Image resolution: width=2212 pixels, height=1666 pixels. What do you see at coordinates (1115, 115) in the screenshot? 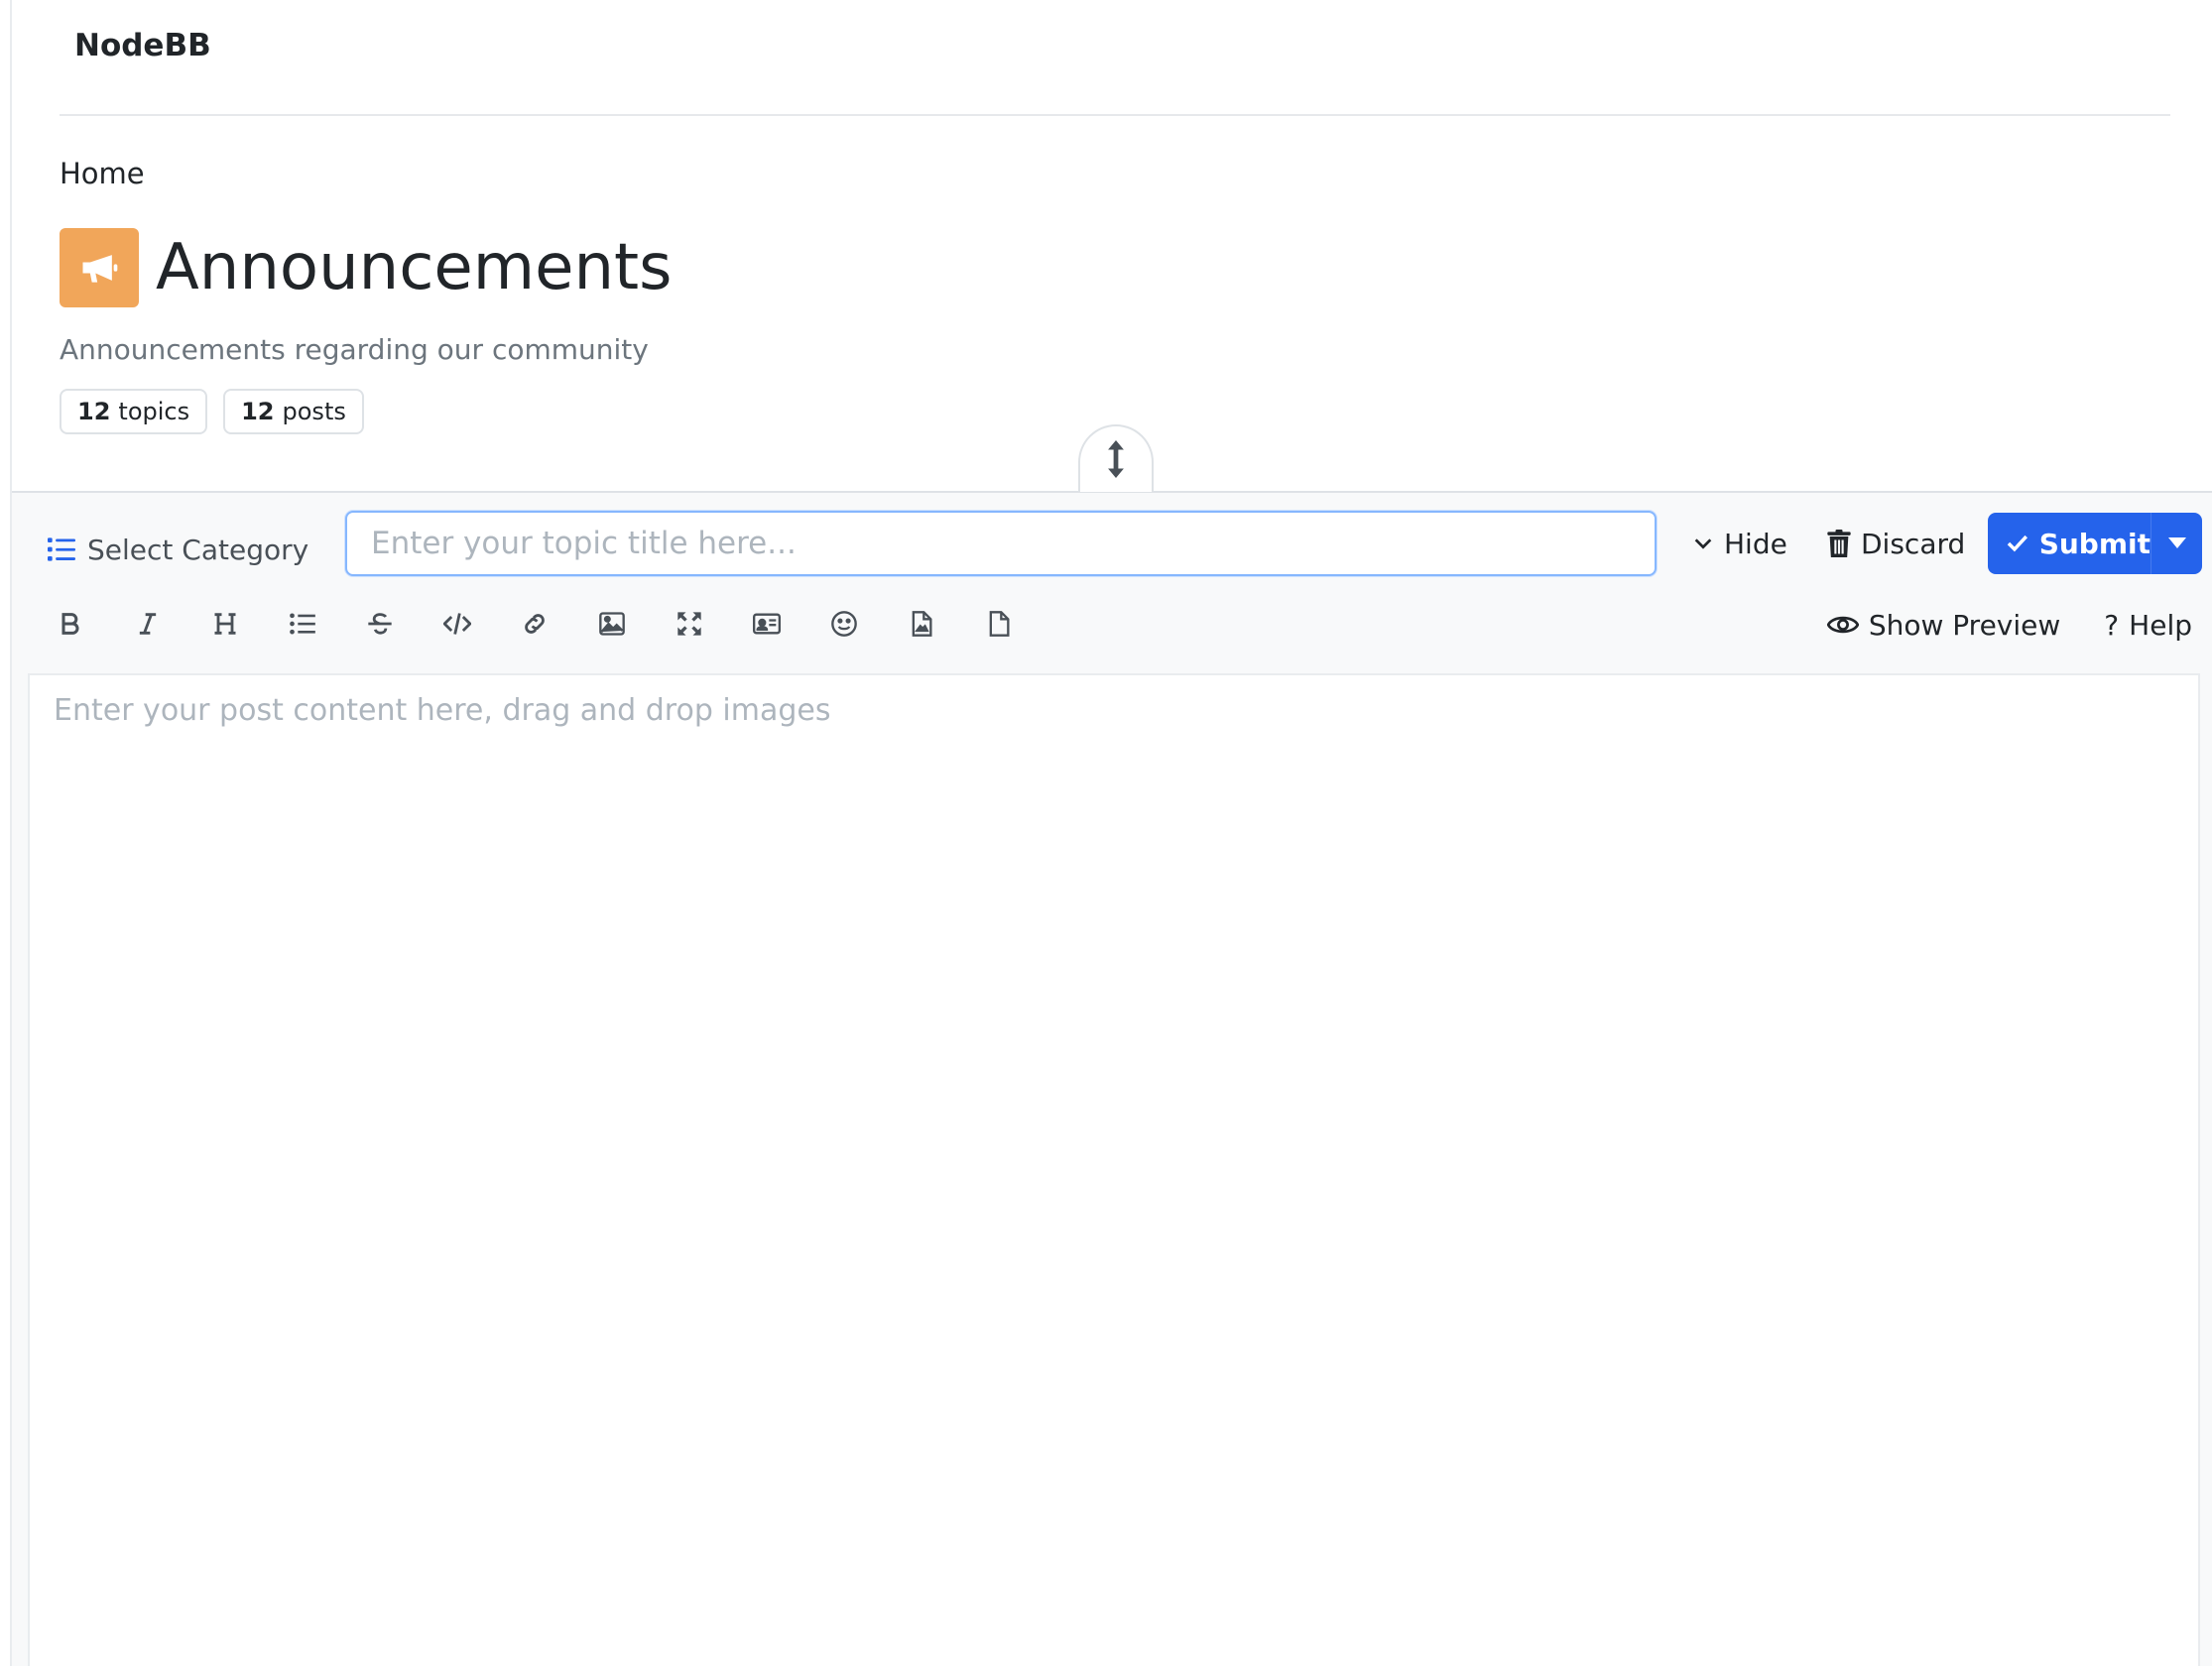
I see `header-divider` at bounding box center [1115, 115].